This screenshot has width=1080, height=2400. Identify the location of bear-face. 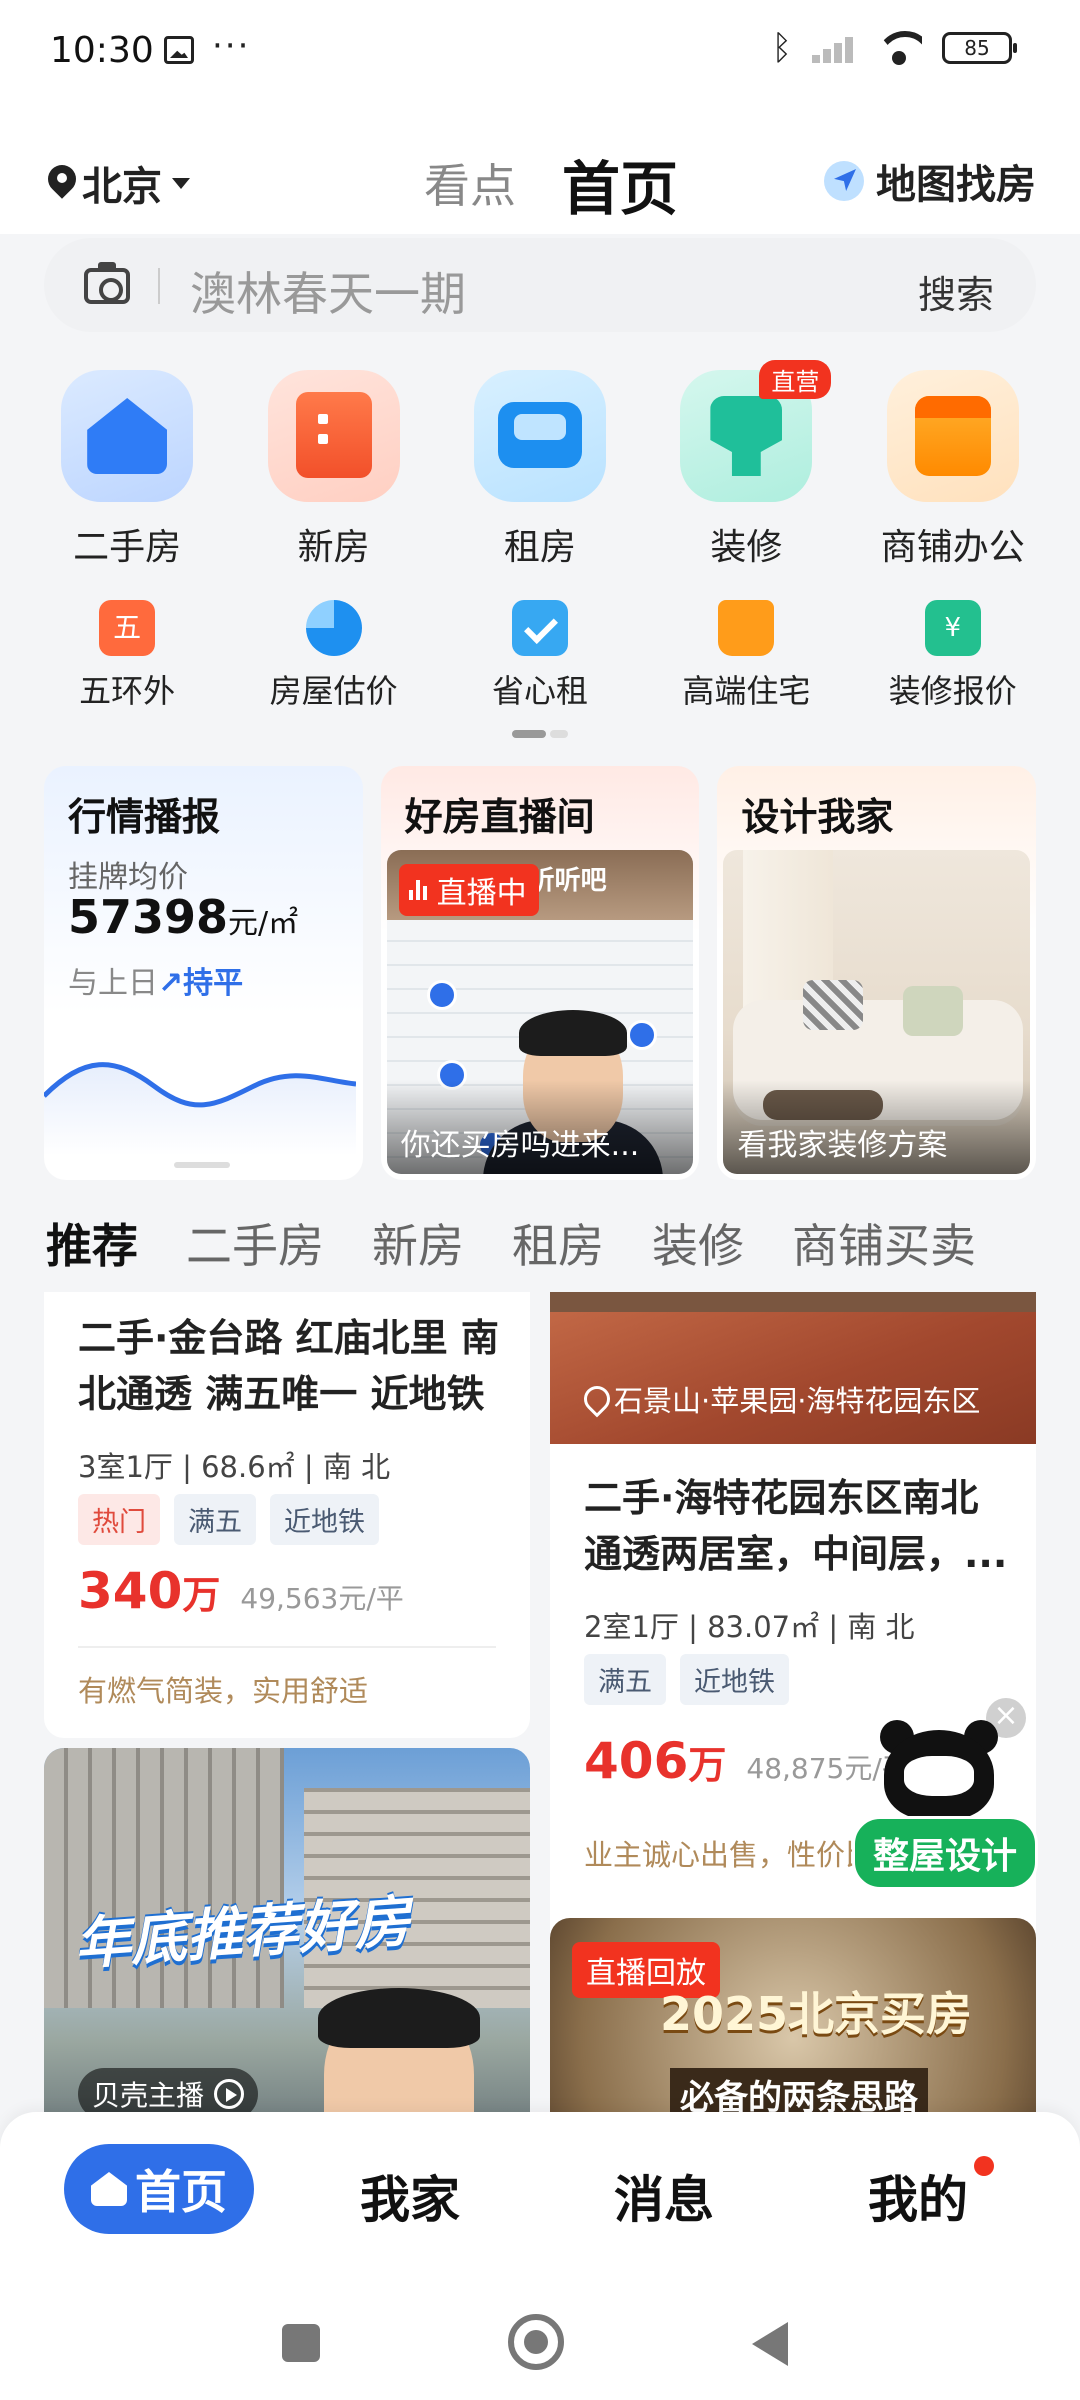
(939, 1776).